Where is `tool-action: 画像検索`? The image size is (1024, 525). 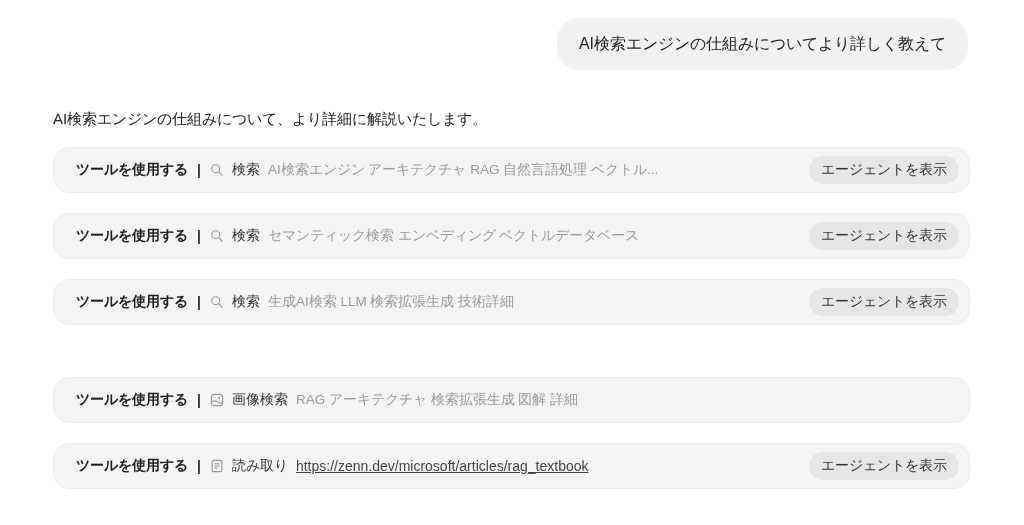 tool-action: 画像検索 is located at coordinates (259, 400).